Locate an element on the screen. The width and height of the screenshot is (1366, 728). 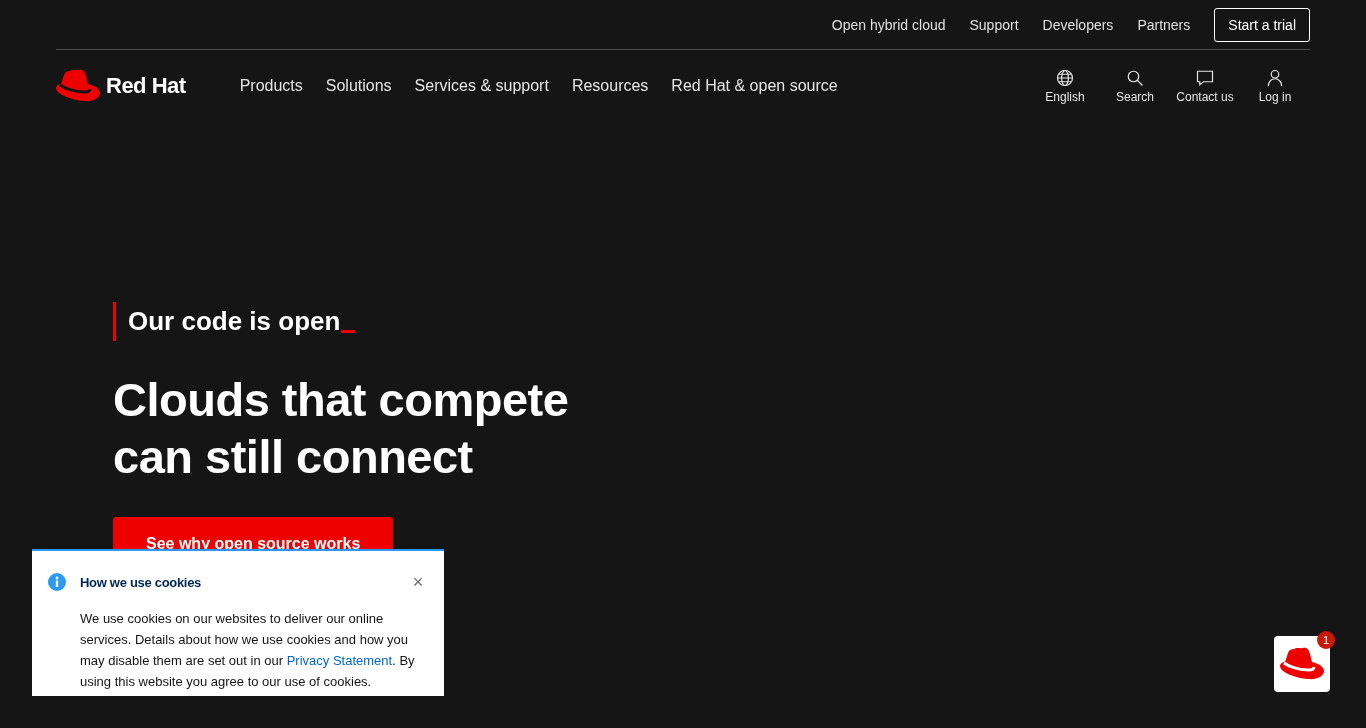
nav-item: Products is located at coordinates (271, 86).